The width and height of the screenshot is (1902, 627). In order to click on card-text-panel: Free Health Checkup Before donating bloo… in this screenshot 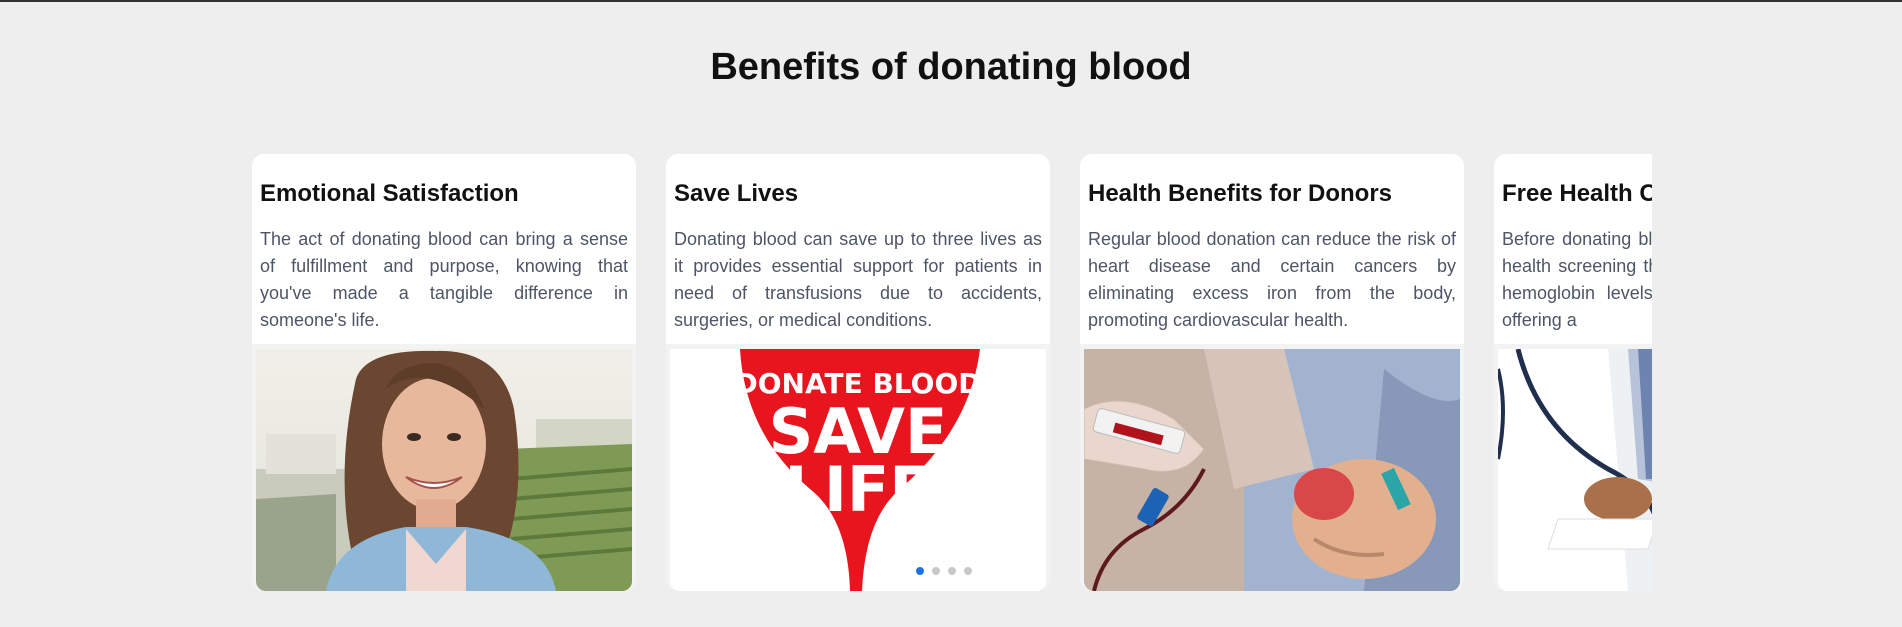, I will do `click(1573, 249)`.